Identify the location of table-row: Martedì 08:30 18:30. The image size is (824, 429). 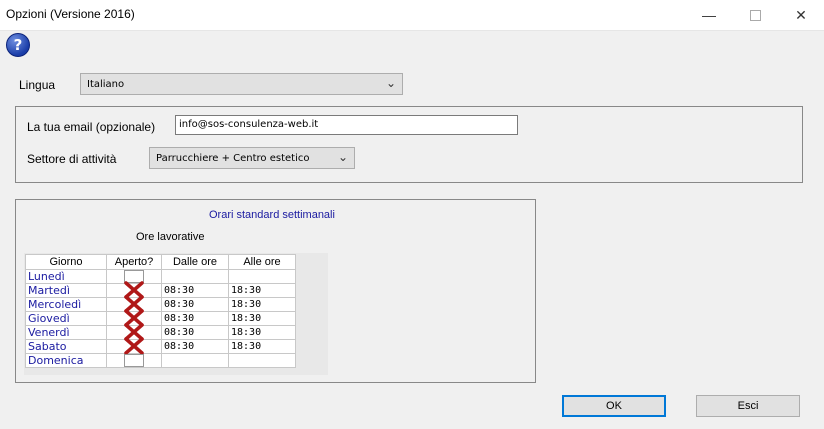
(160, 290).